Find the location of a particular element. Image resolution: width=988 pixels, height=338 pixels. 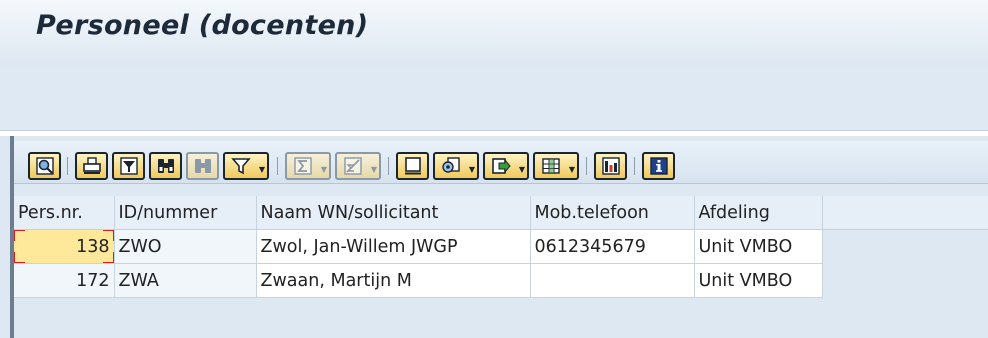

table-row: 172 ZWA Zwaan, Martijn M Unit VMBO is located at coordinates (501, 280).